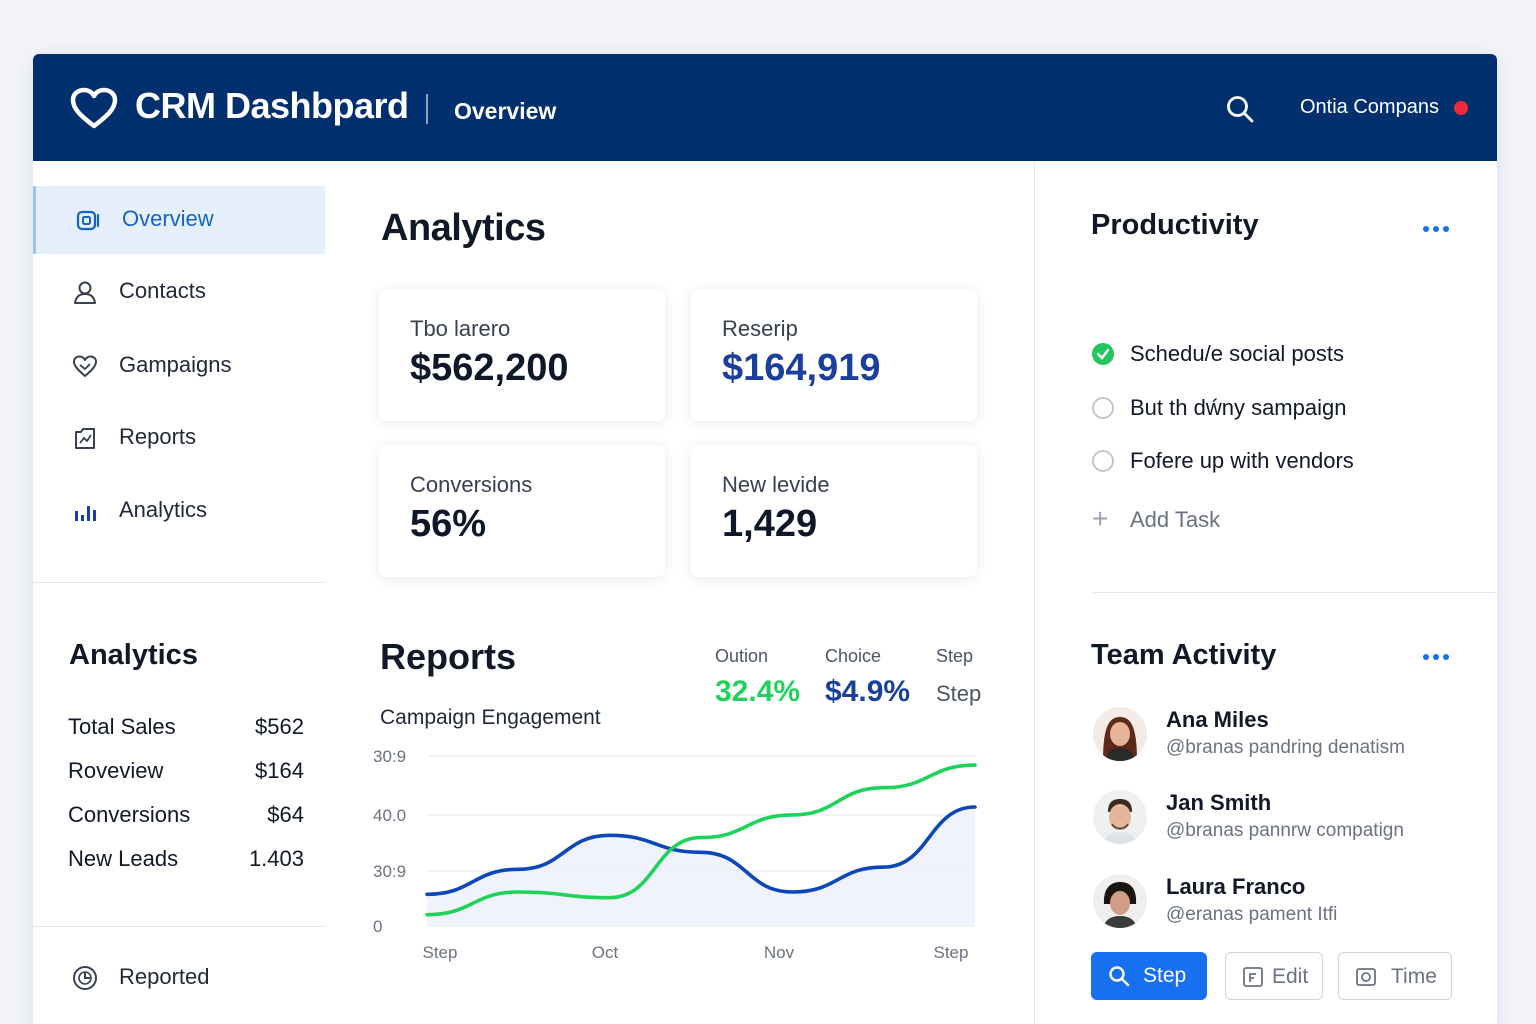 The width and height of the screenshot is (1536, 1024). I want to click on team-activity-title: Team Activity, so click(1184, 655).